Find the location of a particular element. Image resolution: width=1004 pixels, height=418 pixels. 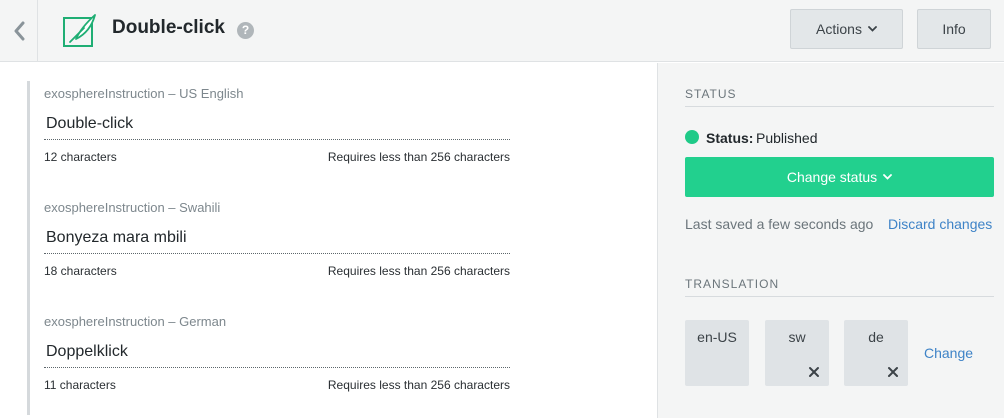

status-indicator is located at coordinates (692, 137).